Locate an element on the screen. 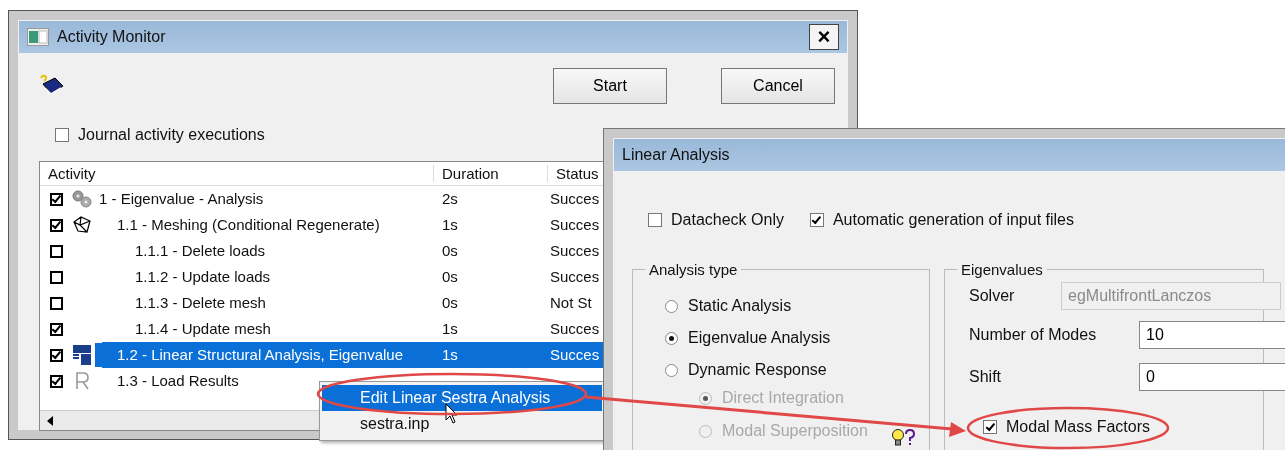 The width and height of the screenshot is (1285, 450). field-label: Shift is located at coordinates (985, 377).